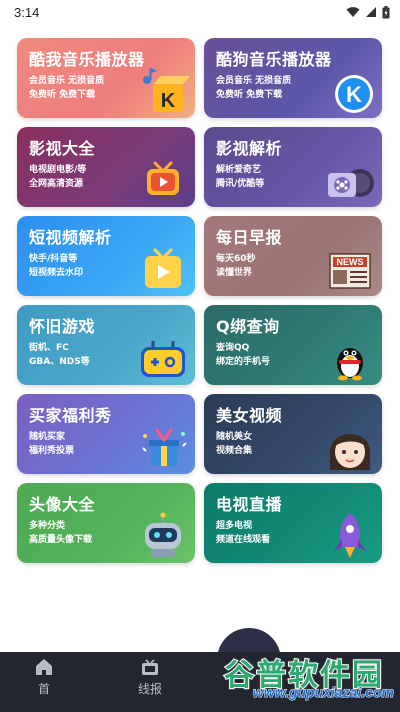 This screenshot has height=712, width=400. Describe the element at coordinates (350, 364) in the screenshot. I see `qq-penguin-icon` at that location.